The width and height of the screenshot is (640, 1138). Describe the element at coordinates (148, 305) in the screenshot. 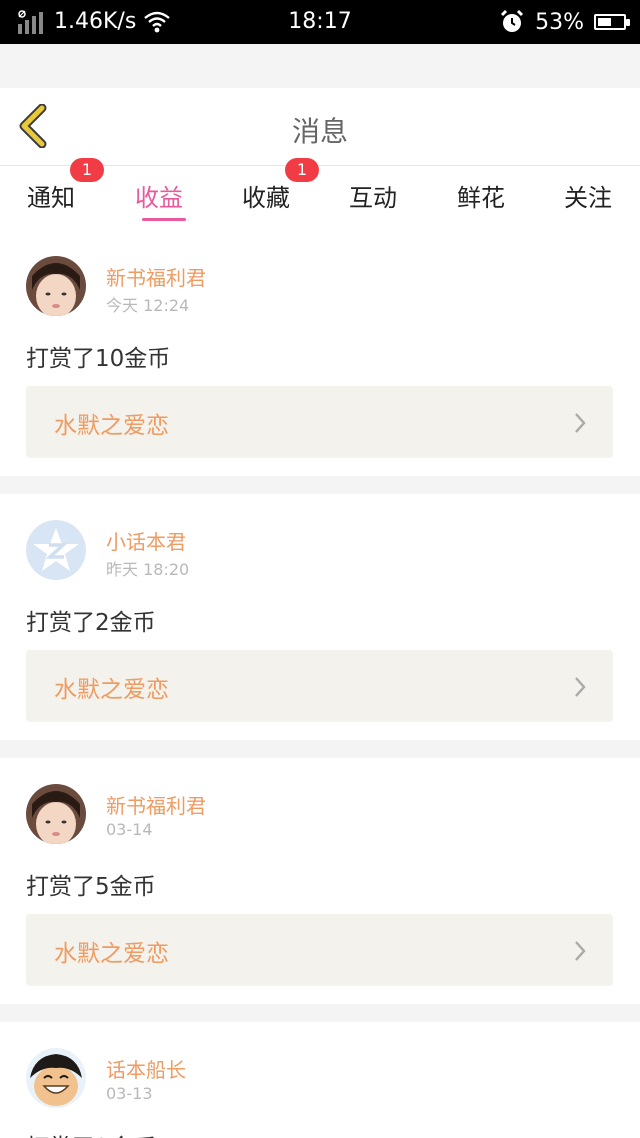

I see `message-time: 今天 12:24` at that location.